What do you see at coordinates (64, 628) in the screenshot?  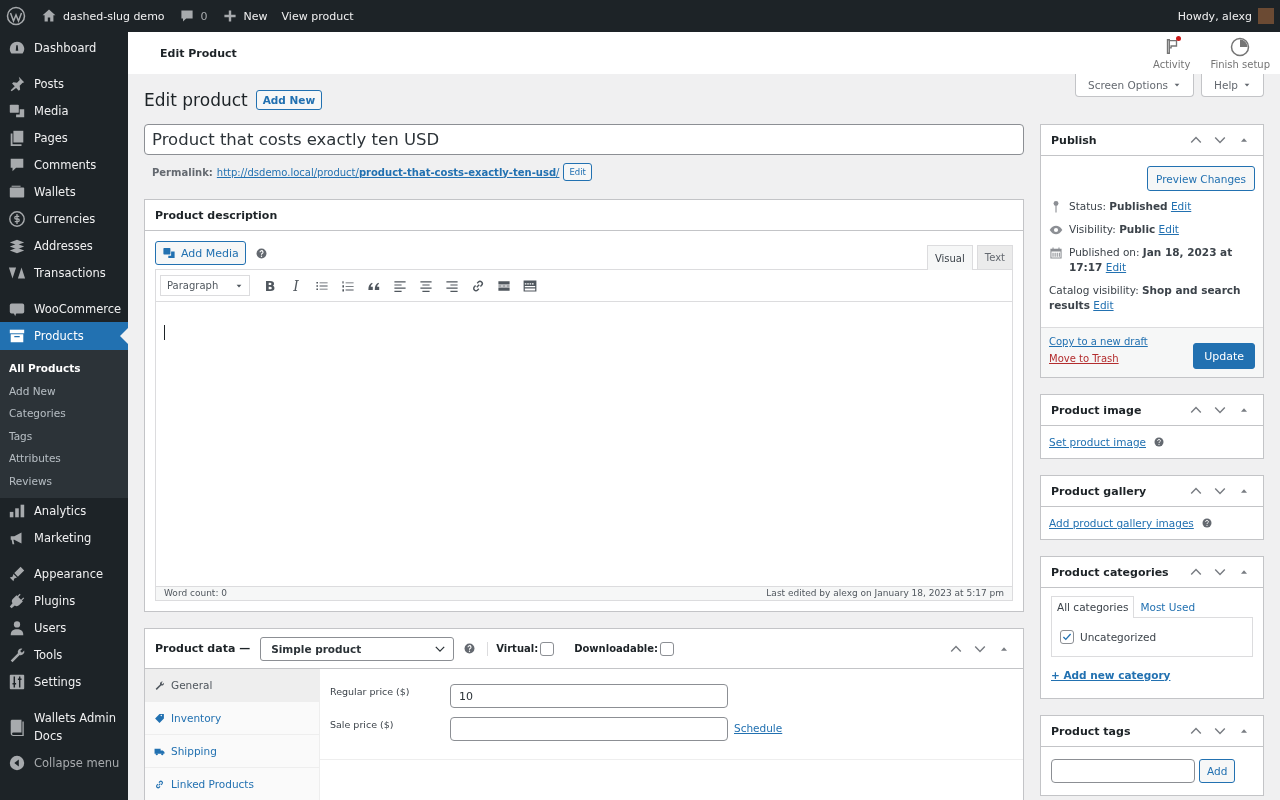 I see `menu-item: Users` at bounding box center [64, 628].